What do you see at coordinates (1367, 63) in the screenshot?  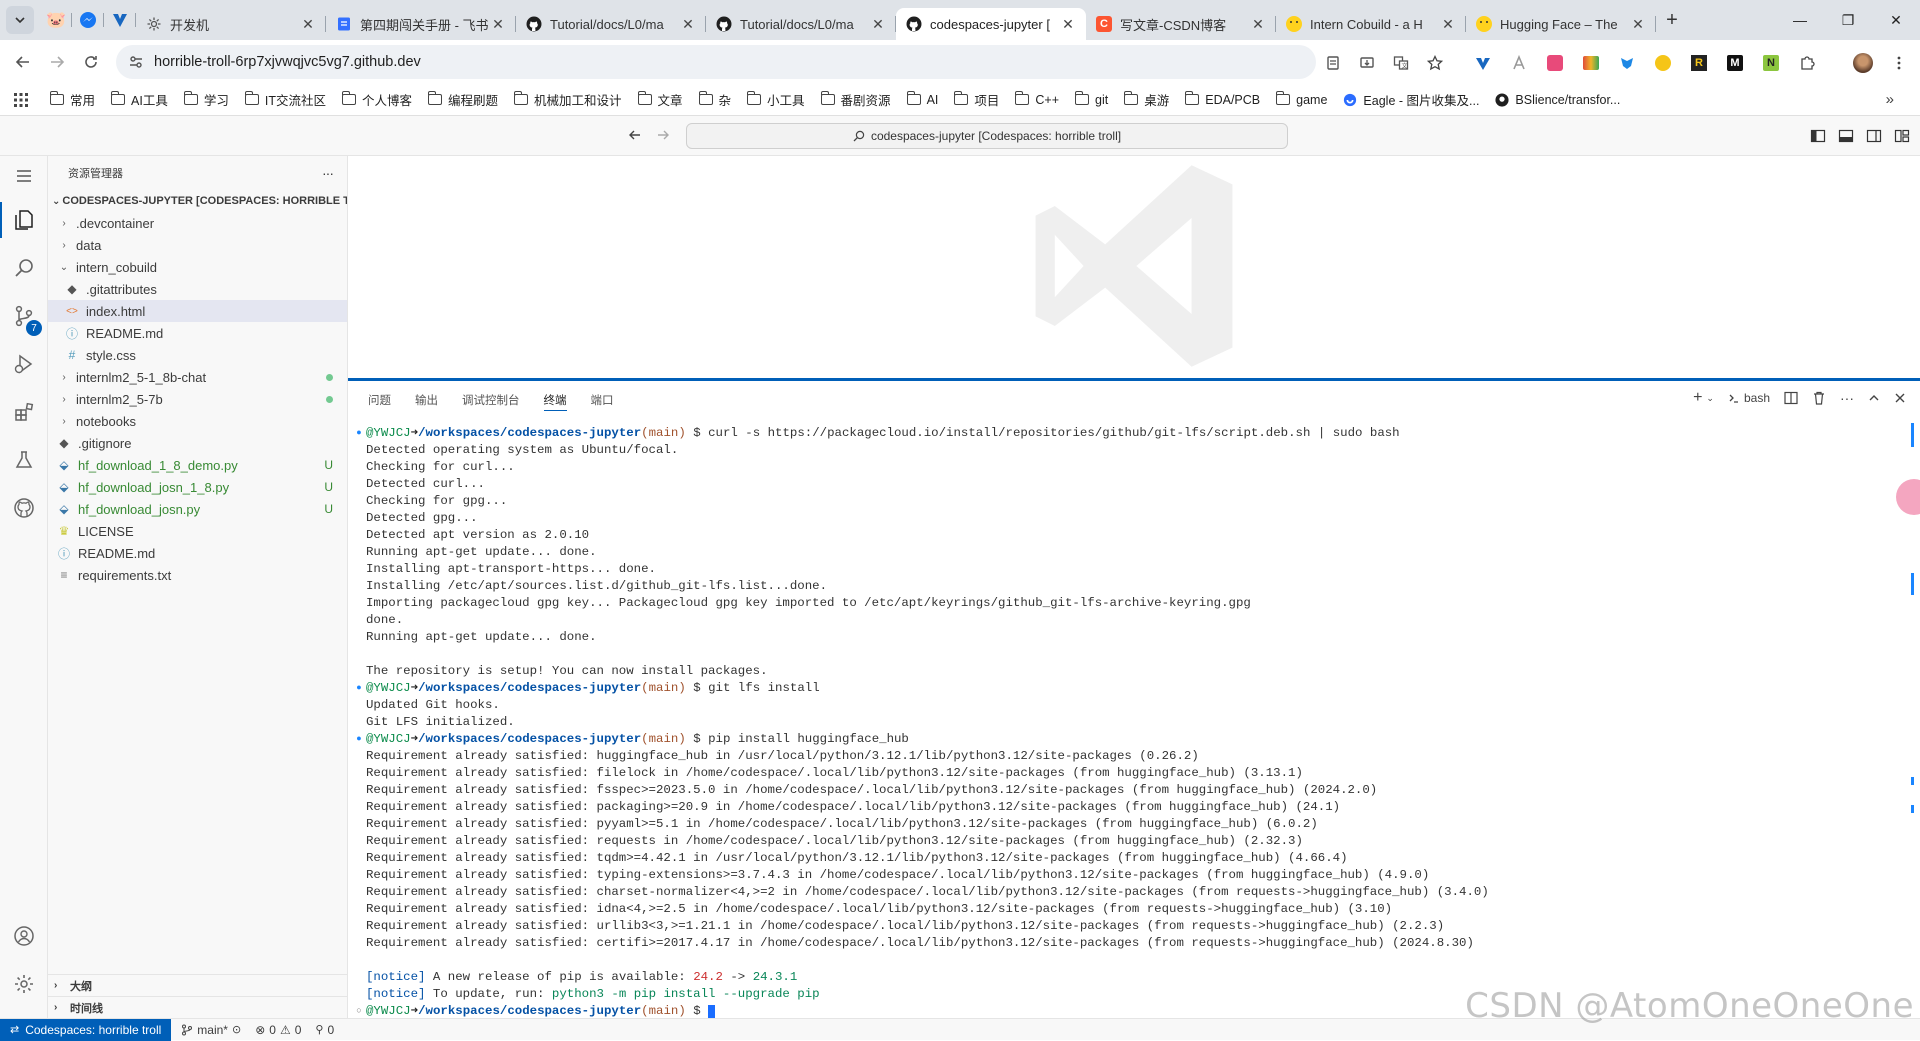 I see `install-app-icon` at bounding box center [1367, 63].